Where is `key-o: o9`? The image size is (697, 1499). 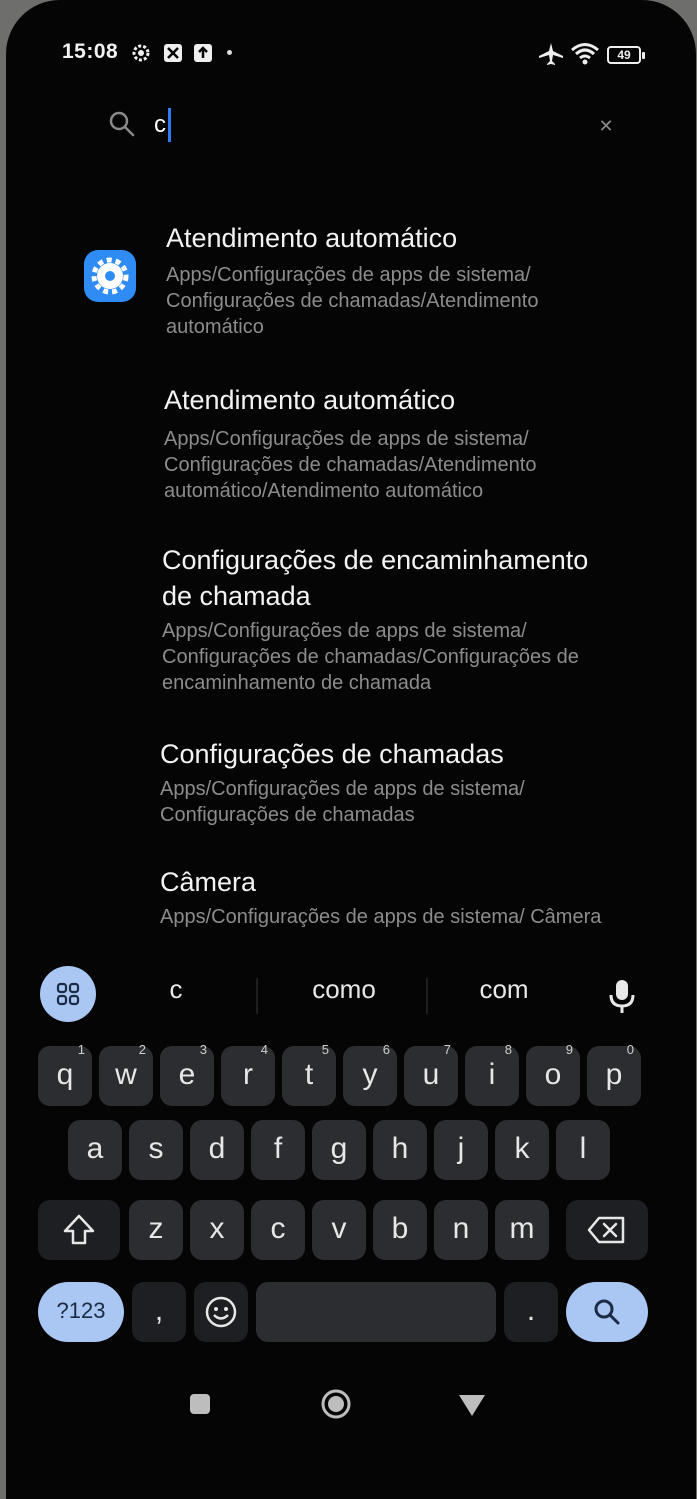
key-o: o9 is located at coordinates (553, 1074).